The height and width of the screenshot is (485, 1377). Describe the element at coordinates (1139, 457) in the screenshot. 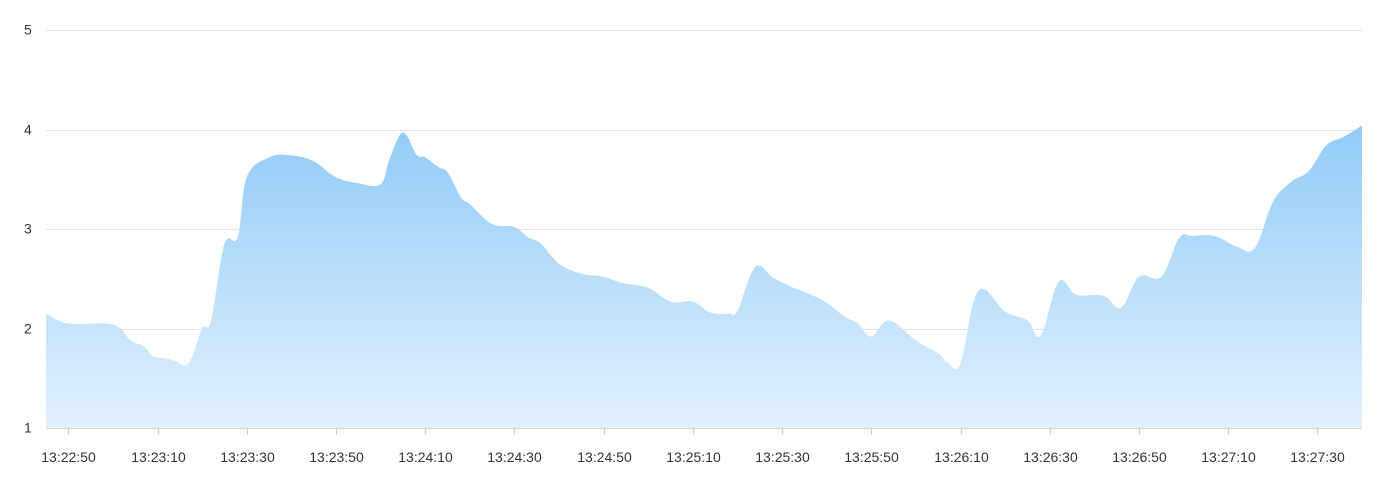

I see `x-tick-label: 13:26:50` at that location.